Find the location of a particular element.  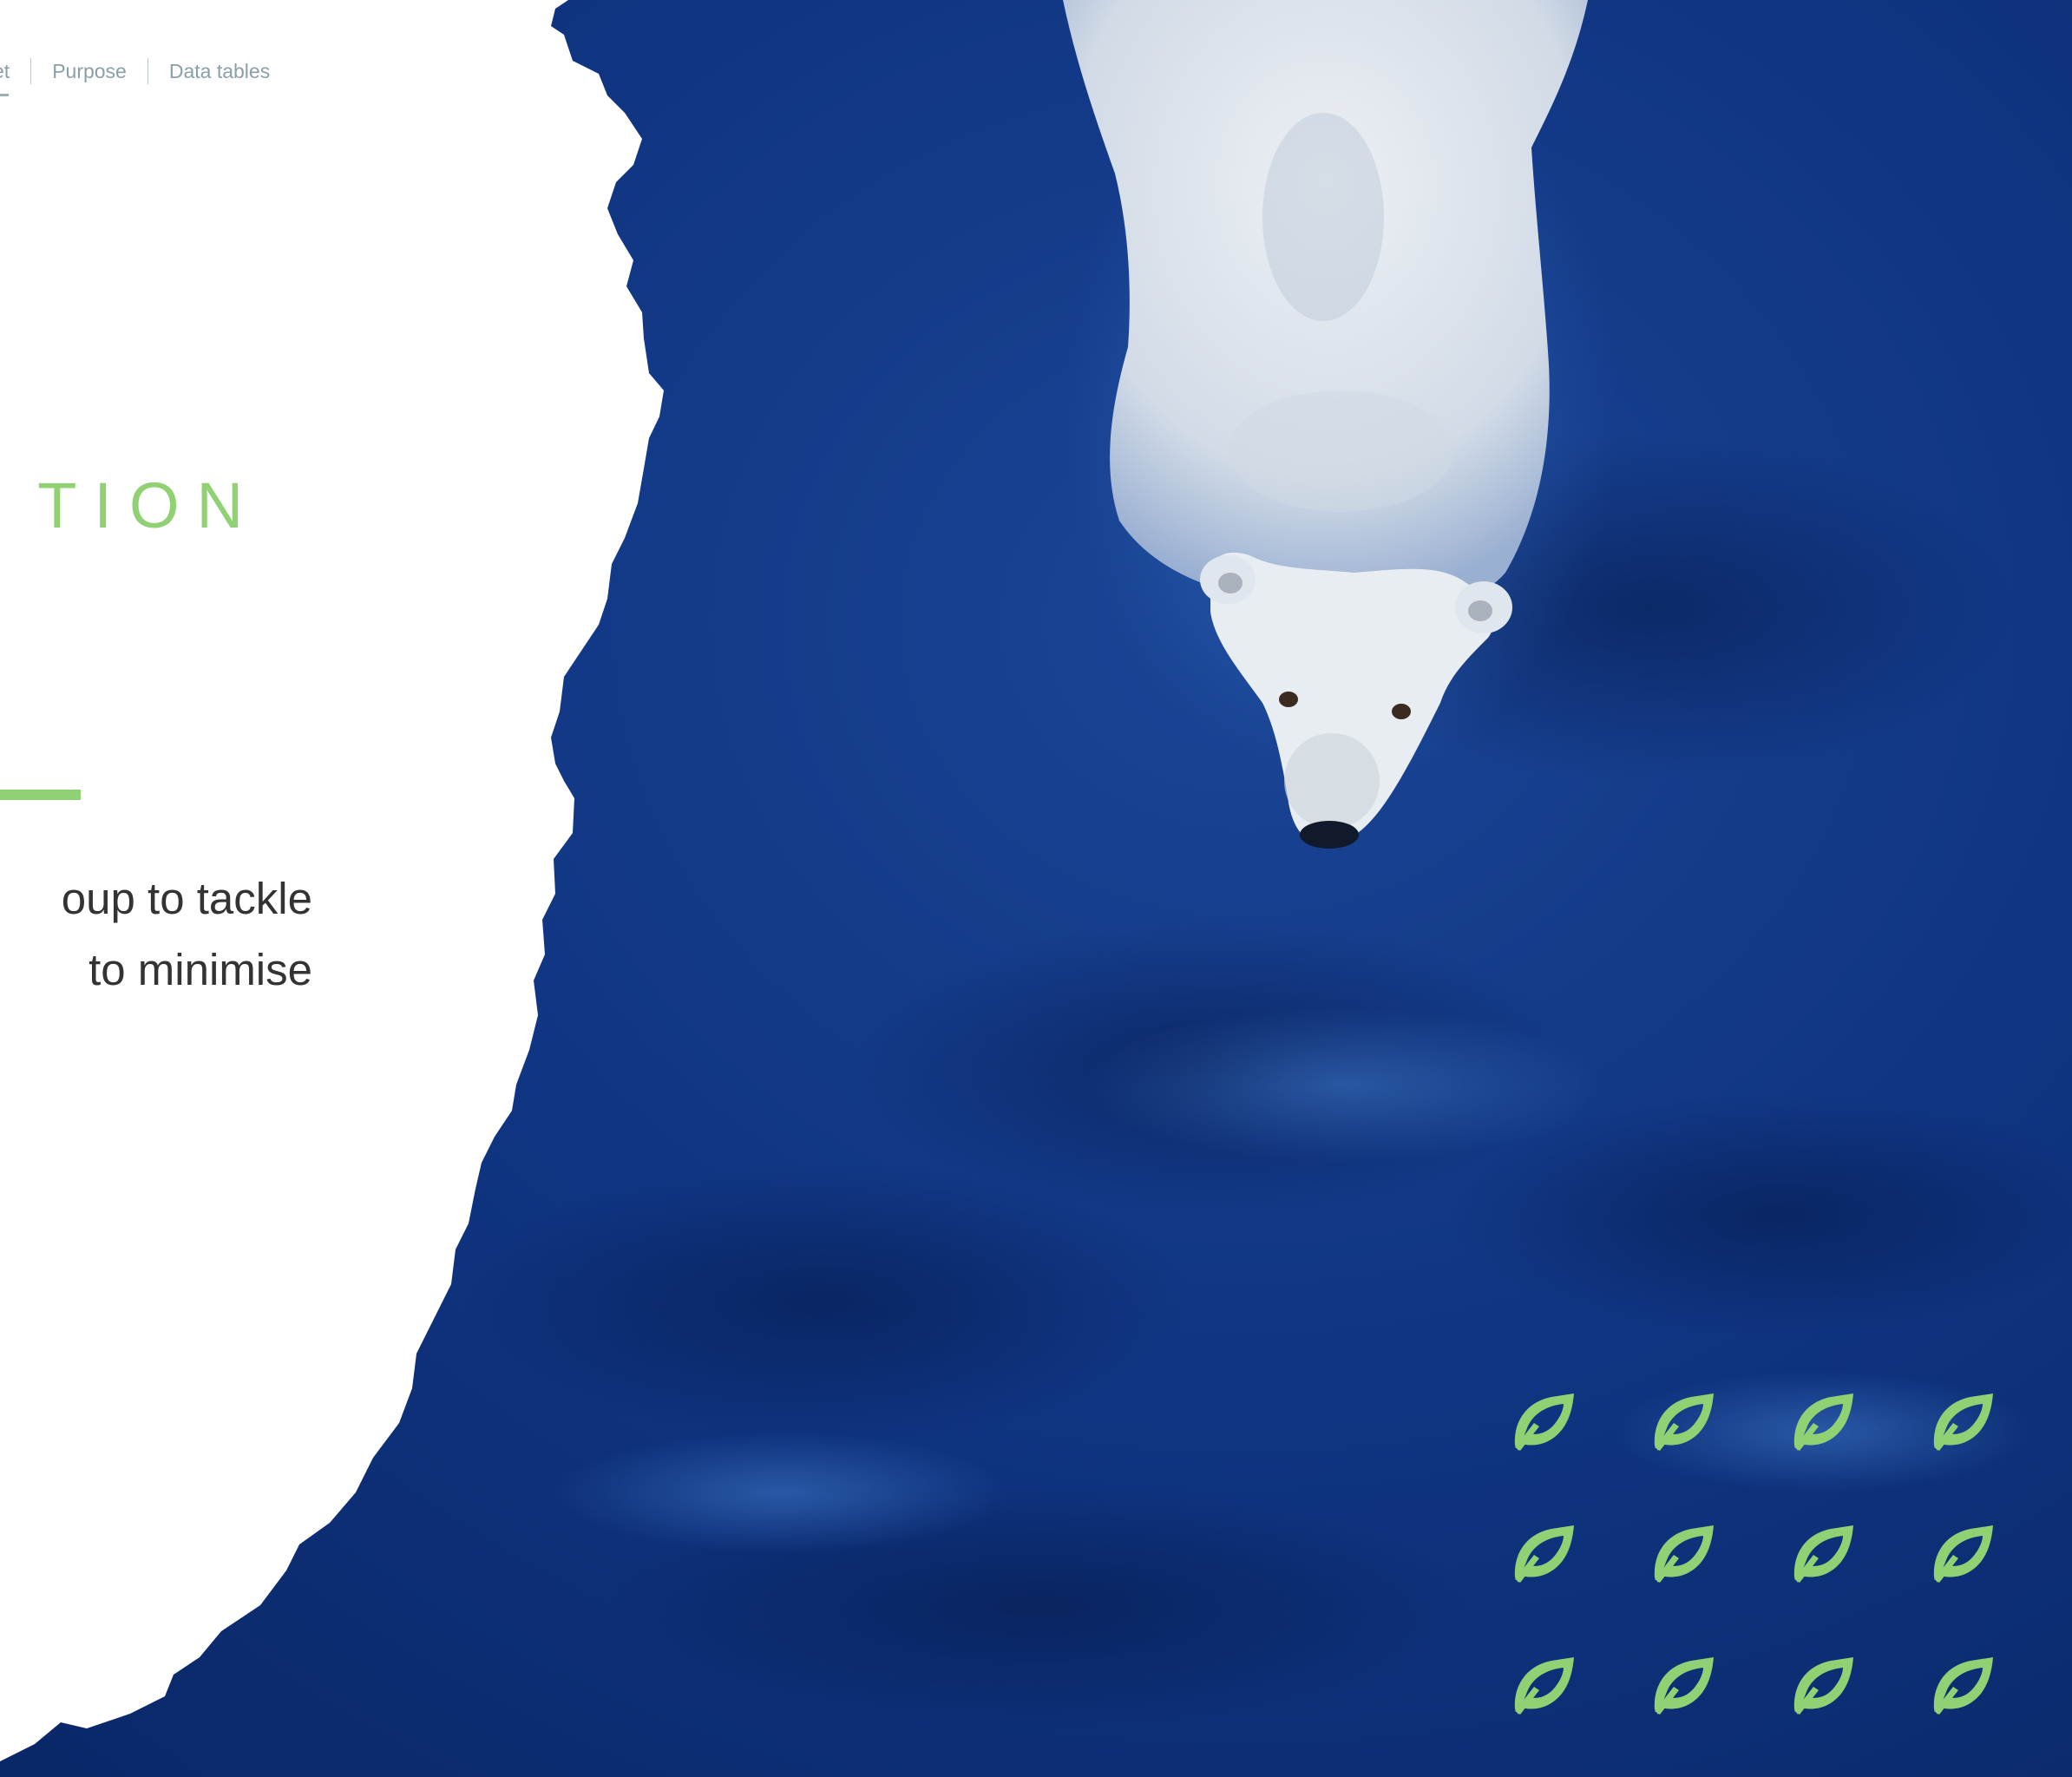

section-title-text: TION is located at coordinates (148, 505).